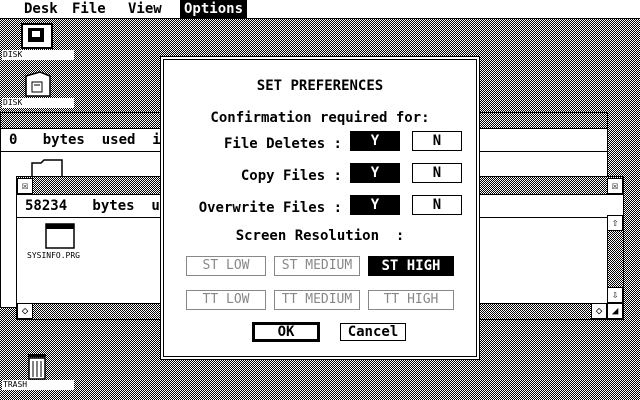 Image resolution: width=640 pixels, height=400 pixels. Describe the element at coordinates (411, 266) in the screenshot. I see `st-high-button: ST HIGH` at that location.